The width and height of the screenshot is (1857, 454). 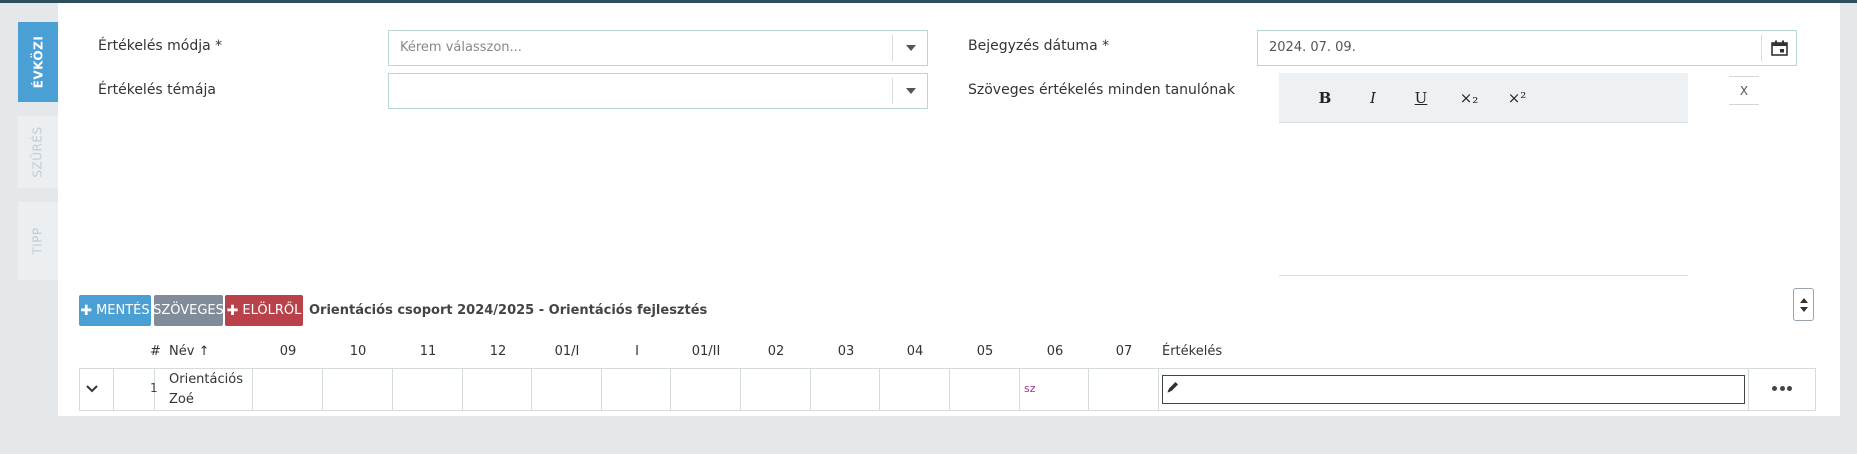 What do you see at coordinates (1803, 304) in the screenshot?
I see `sort-order-button` at bounding box center [1803, 304].